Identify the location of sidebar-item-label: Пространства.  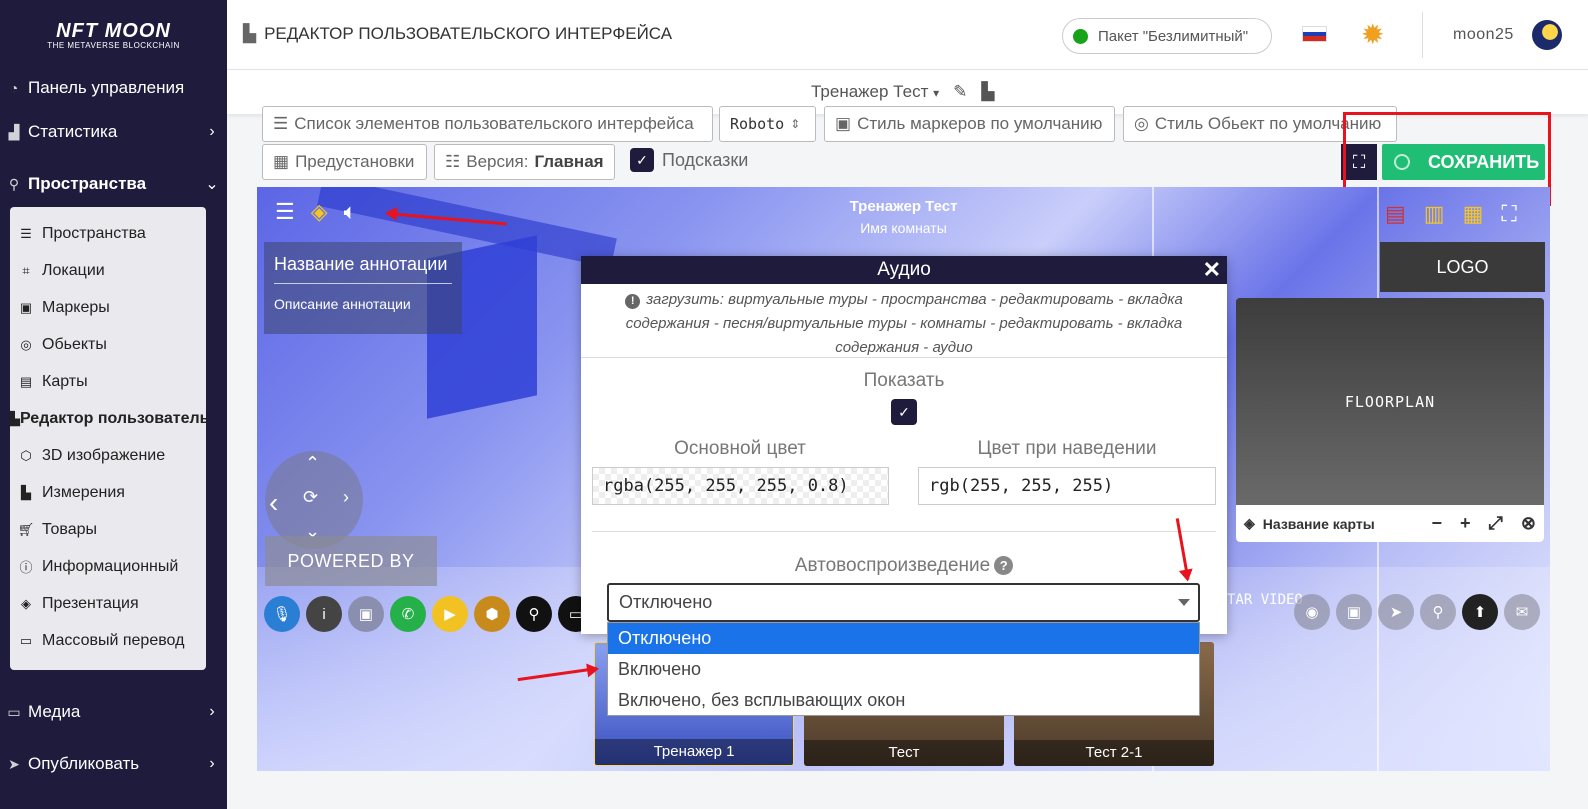
(87, 183).